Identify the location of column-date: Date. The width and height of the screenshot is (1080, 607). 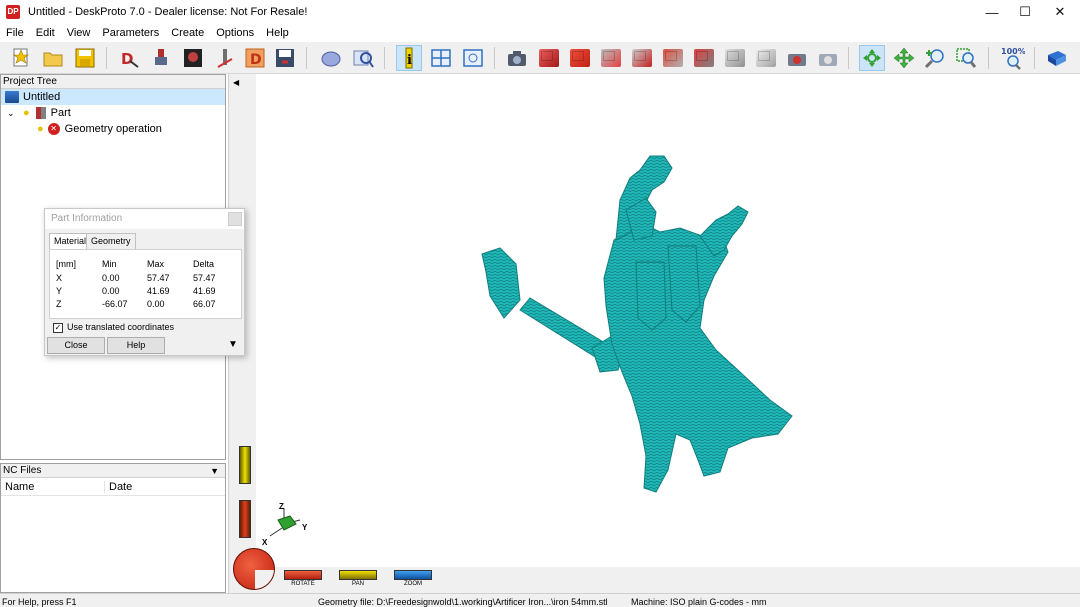
(118, 487).